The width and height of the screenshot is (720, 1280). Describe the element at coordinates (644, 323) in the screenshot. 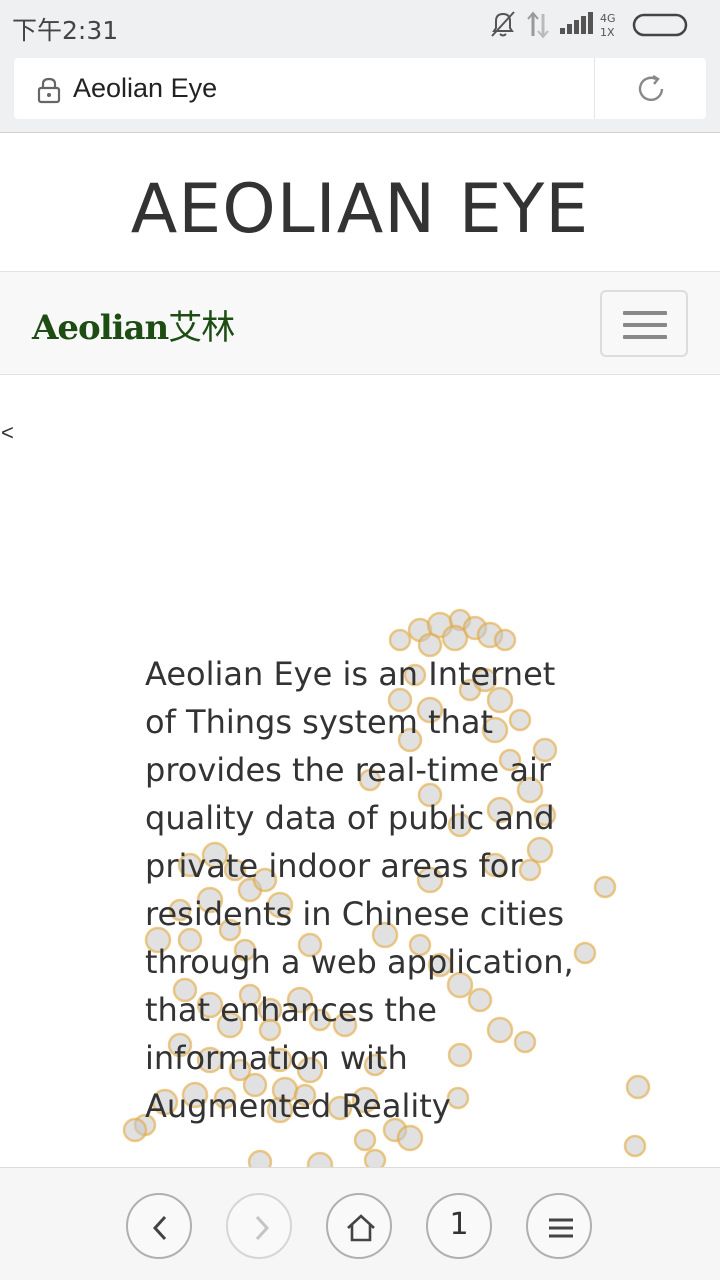

I see `navbar-toggle-button` at that location.